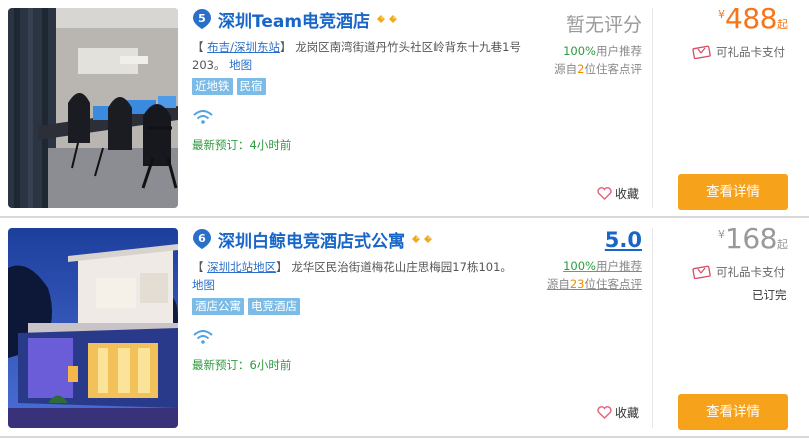 The image size is (809, 443). I want to click on rating-block: 暂无评分 100%用户推荐 源自2位住客点评, so click(586, 43).